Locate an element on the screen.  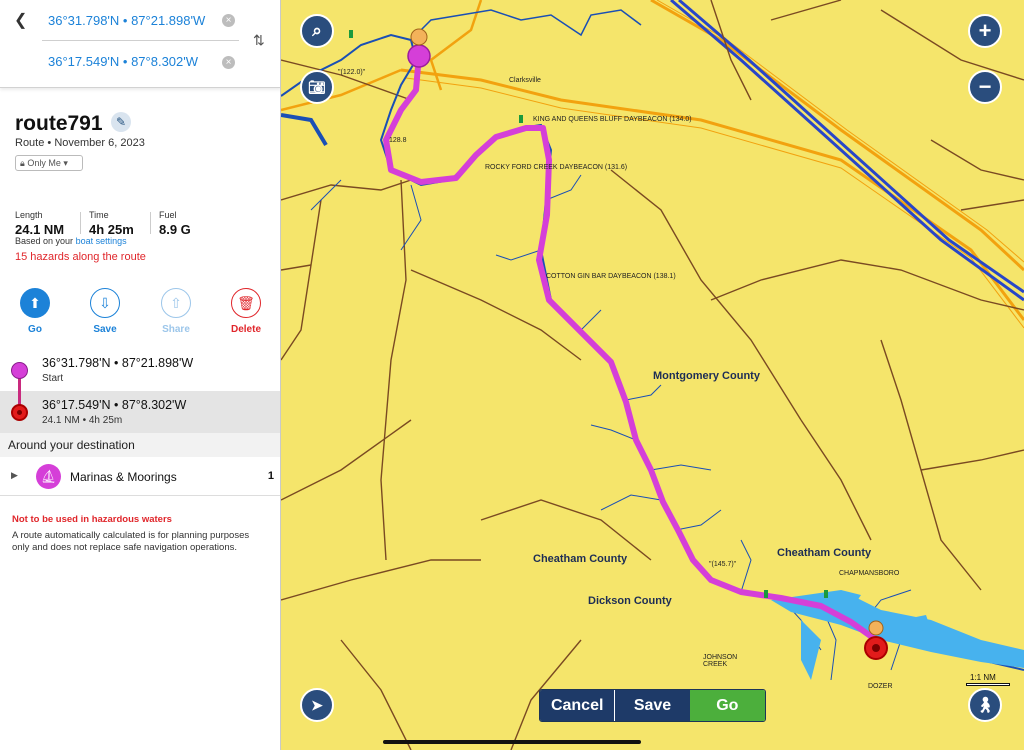
camera-icon: 📷︎ is located at coordinates (317, 86).